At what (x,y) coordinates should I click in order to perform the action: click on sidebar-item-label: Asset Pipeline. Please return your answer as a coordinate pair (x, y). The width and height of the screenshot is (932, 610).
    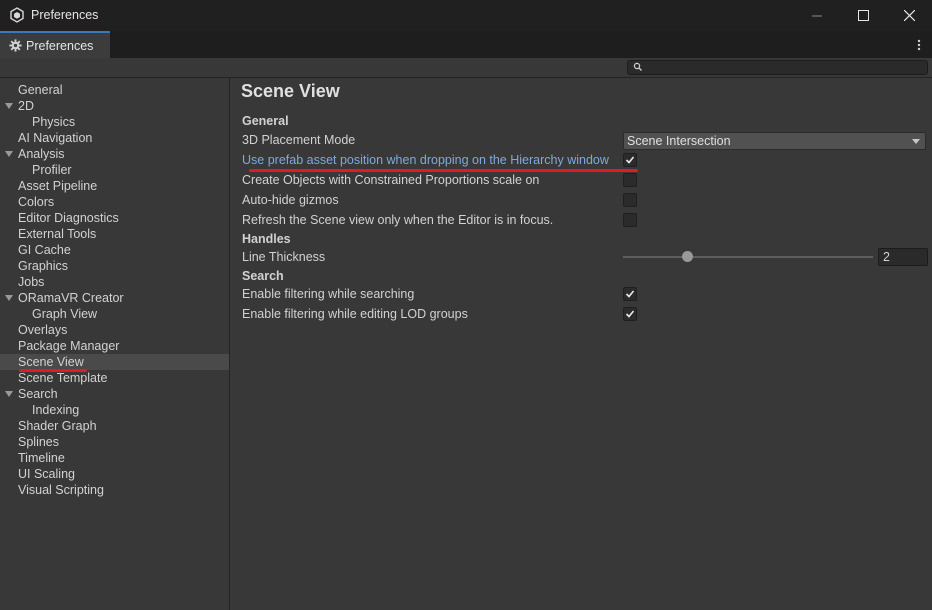
    Looking at the image, I should click on (58, 186).